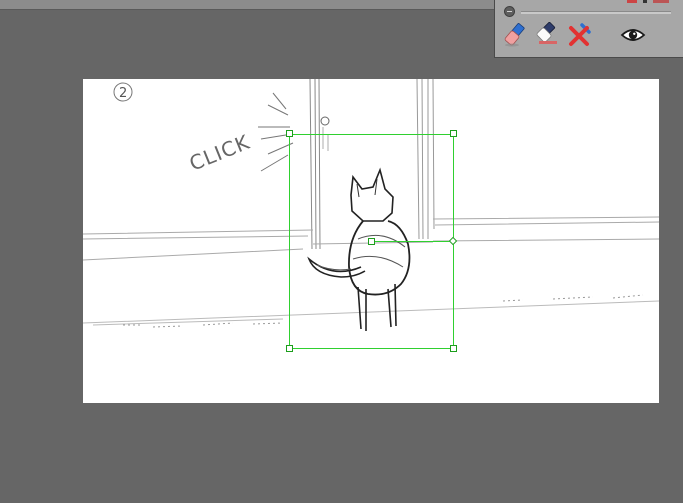  What do you see at coordinates (453, 348) in the screenshot?
I see `selection-handle-bottom-right` at bounding box center [453, 348].